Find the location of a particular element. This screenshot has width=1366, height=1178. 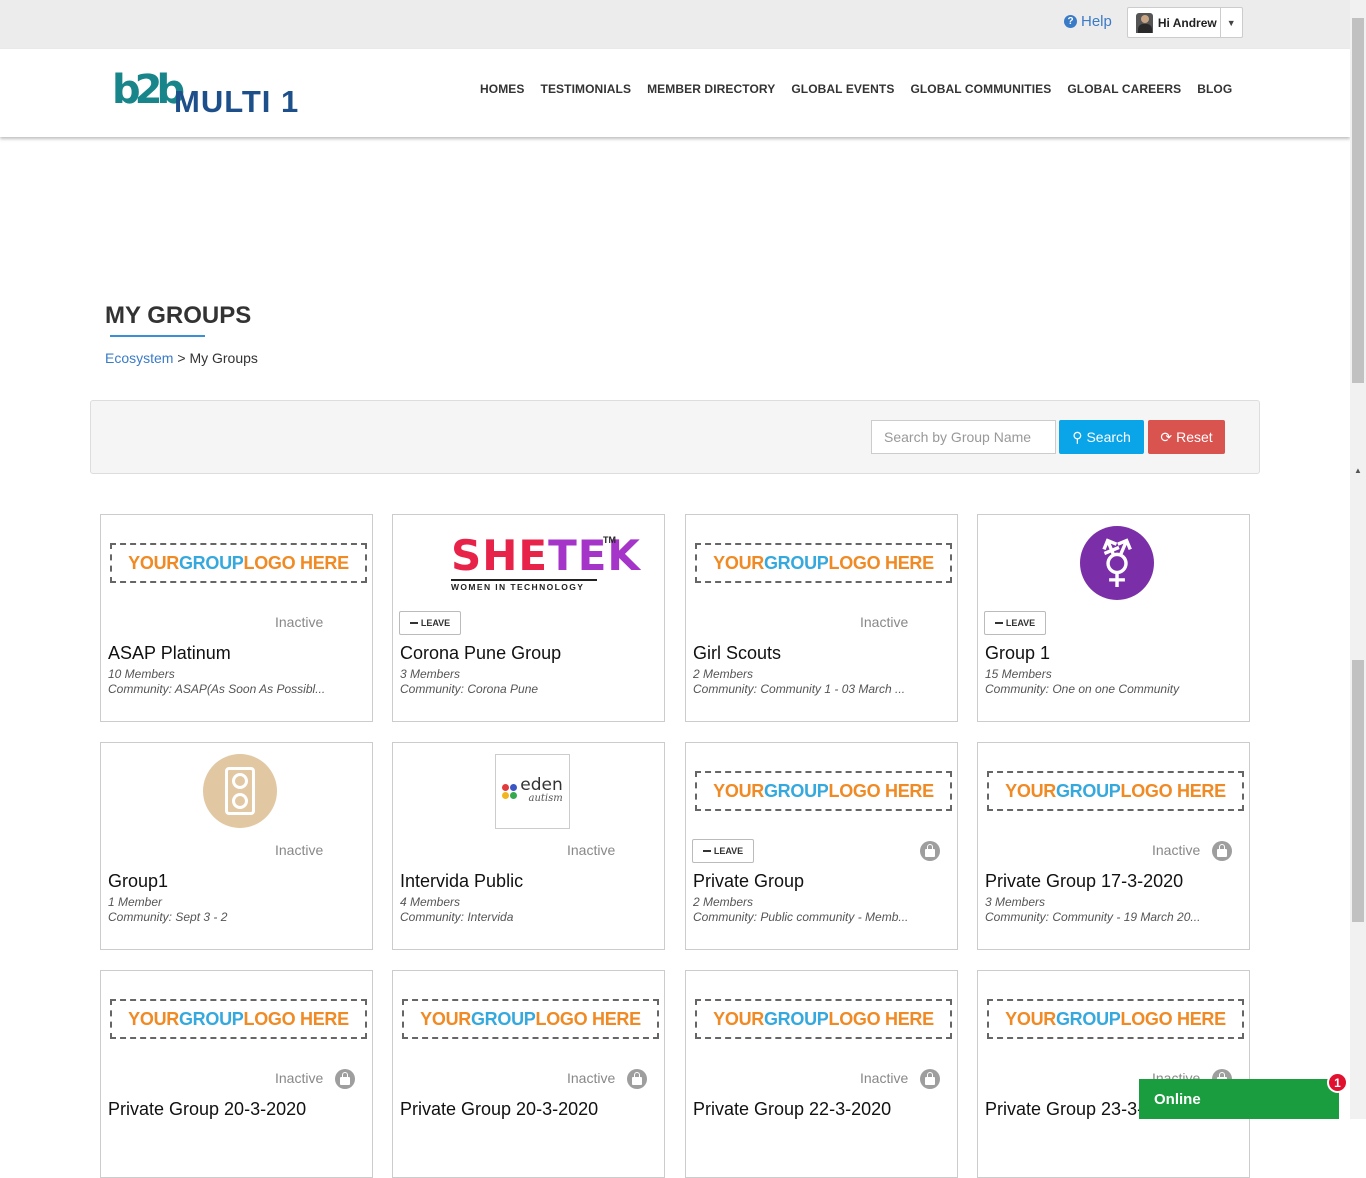

scrollbar-thumb is located at coordinates (1358, 200).